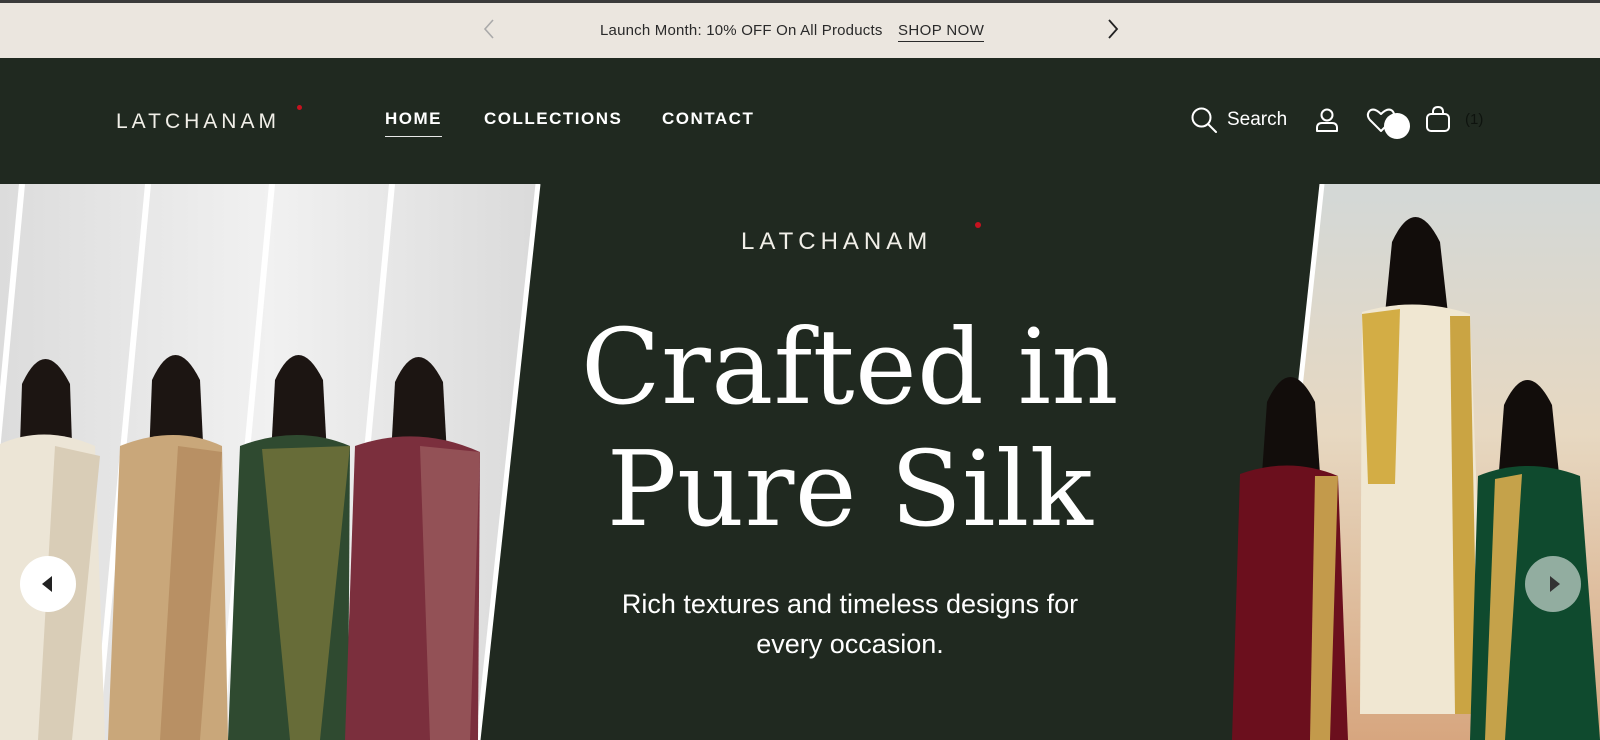 Image resolution: width=1600 pixels, height=740 pixels. I want to click on cart-count: (1), so click(1474, 119).